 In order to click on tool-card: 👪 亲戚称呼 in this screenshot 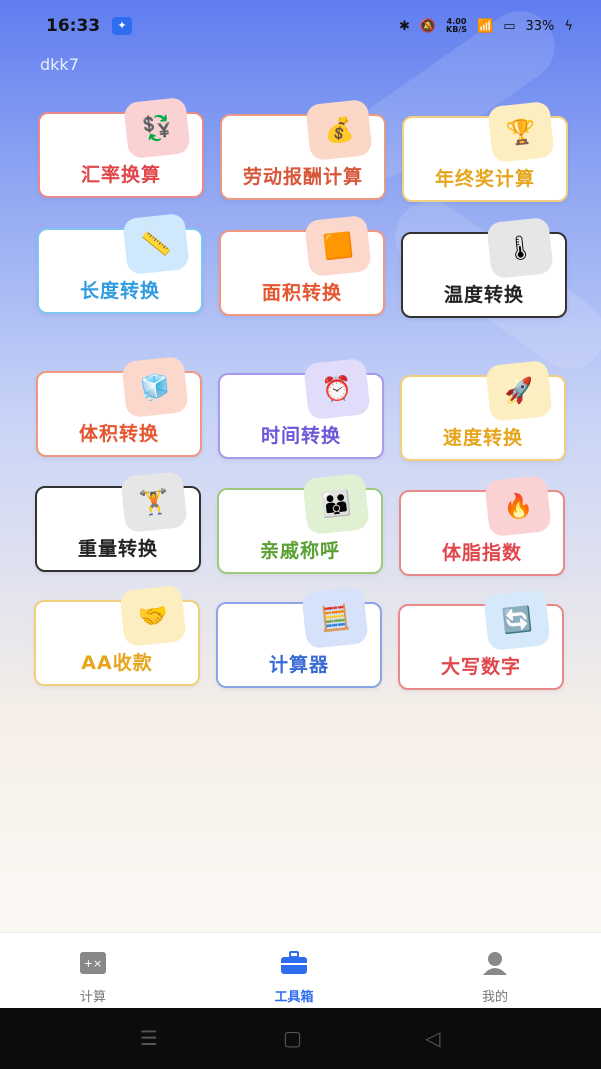, I will do `click(300, 523)`.